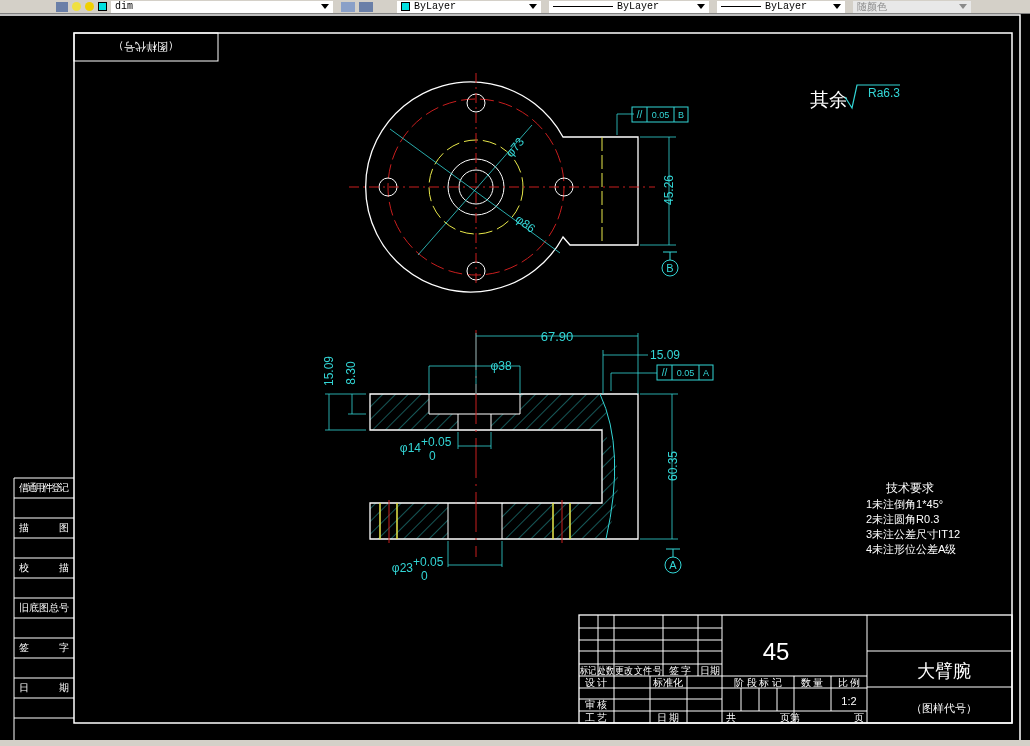  I want to click on stage-header: 数 量, so click(812, 682).